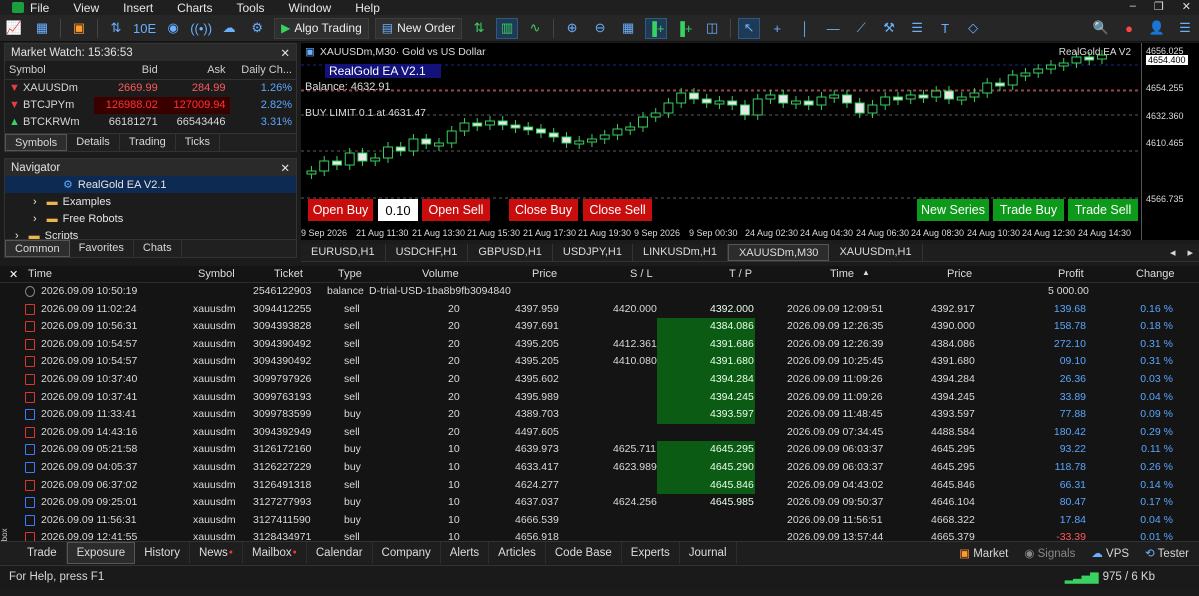 The image size is (1199, 596). What do you see at coordinates (195, 70) in the screenshot?
I see `column-ask: Ask` at bounding box center [195, 70].